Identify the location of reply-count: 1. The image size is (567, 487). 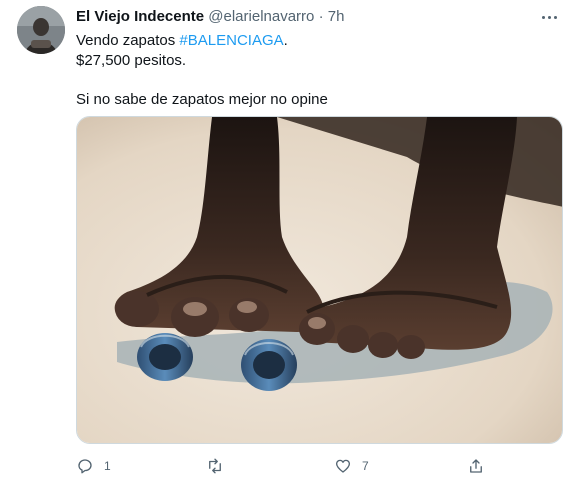
(107, 466).